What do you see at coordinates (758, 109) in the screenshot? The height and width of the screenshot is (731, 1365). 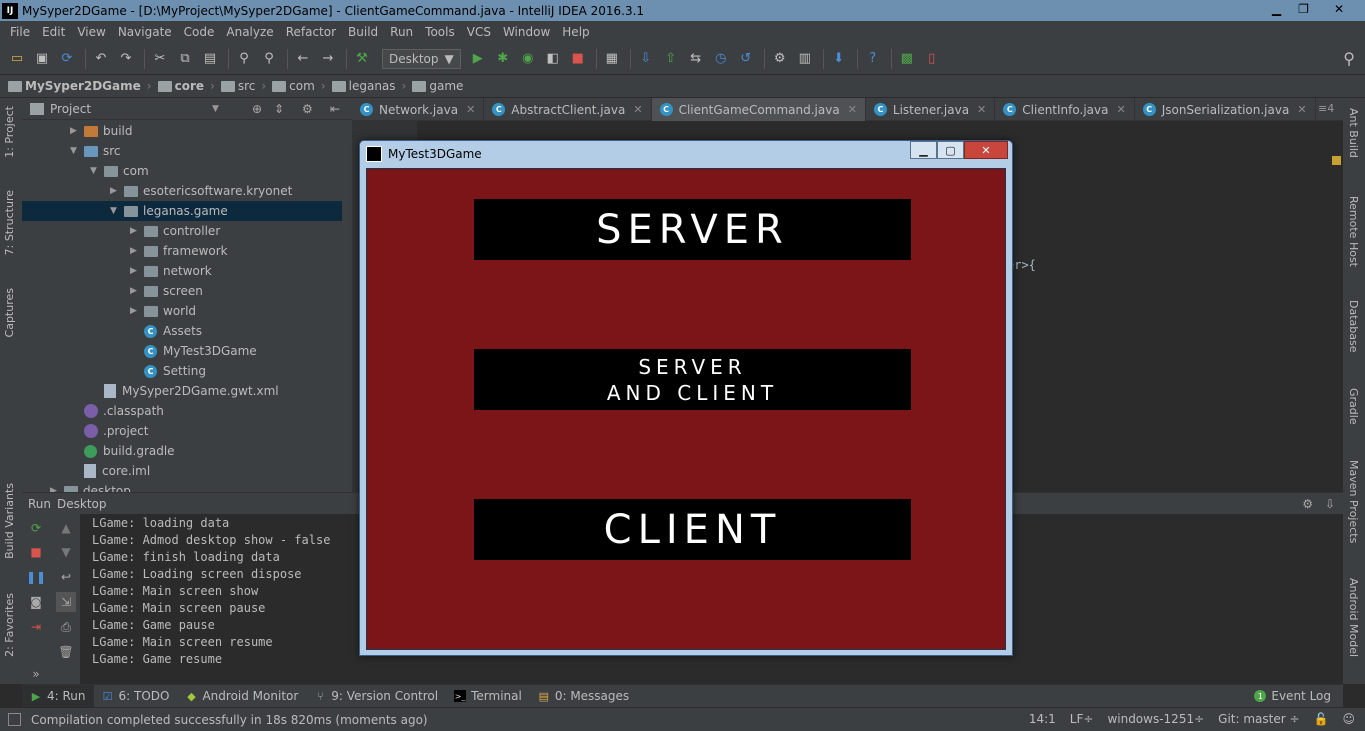 I see `editor-tab: C ClientGameCommand.java ✕` at bounding box center [758, 109].